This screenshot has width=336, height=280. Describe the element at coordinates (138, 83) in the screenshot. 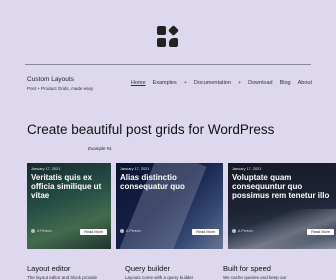

I see `nav-item-home: Home` at that location.